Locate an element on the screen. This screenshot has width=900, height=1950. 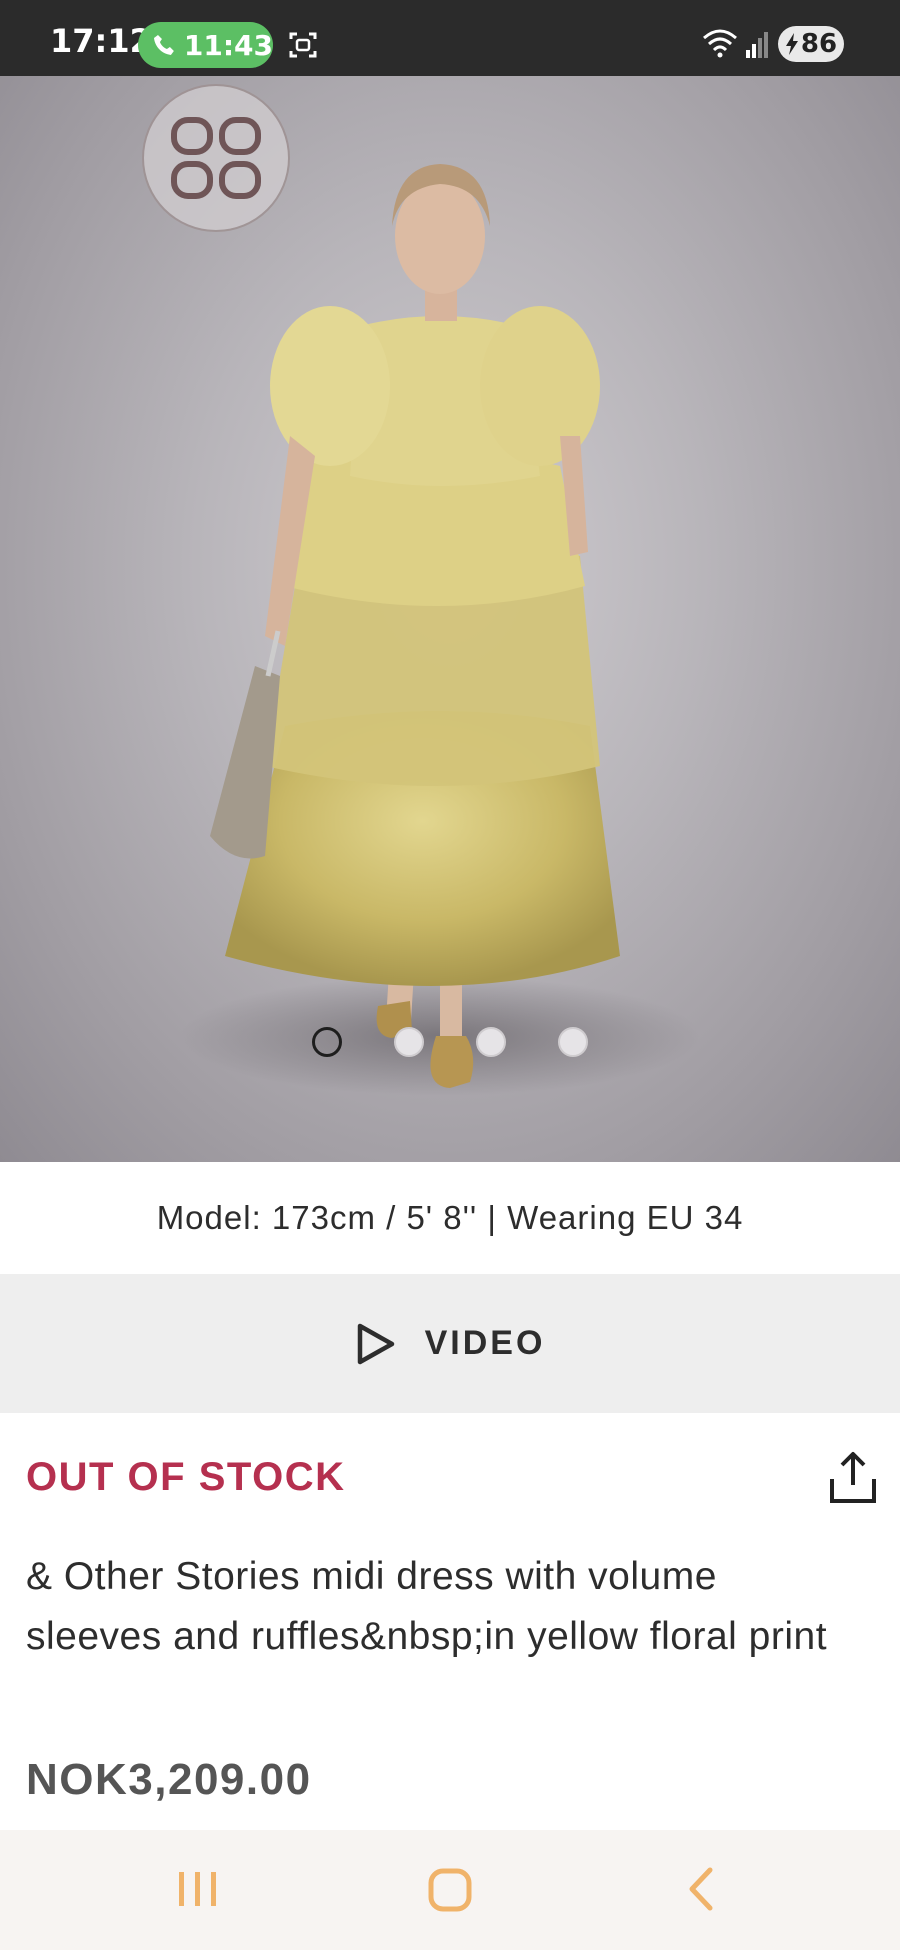
system-nav-bar is located at coordinates (450, 1890).